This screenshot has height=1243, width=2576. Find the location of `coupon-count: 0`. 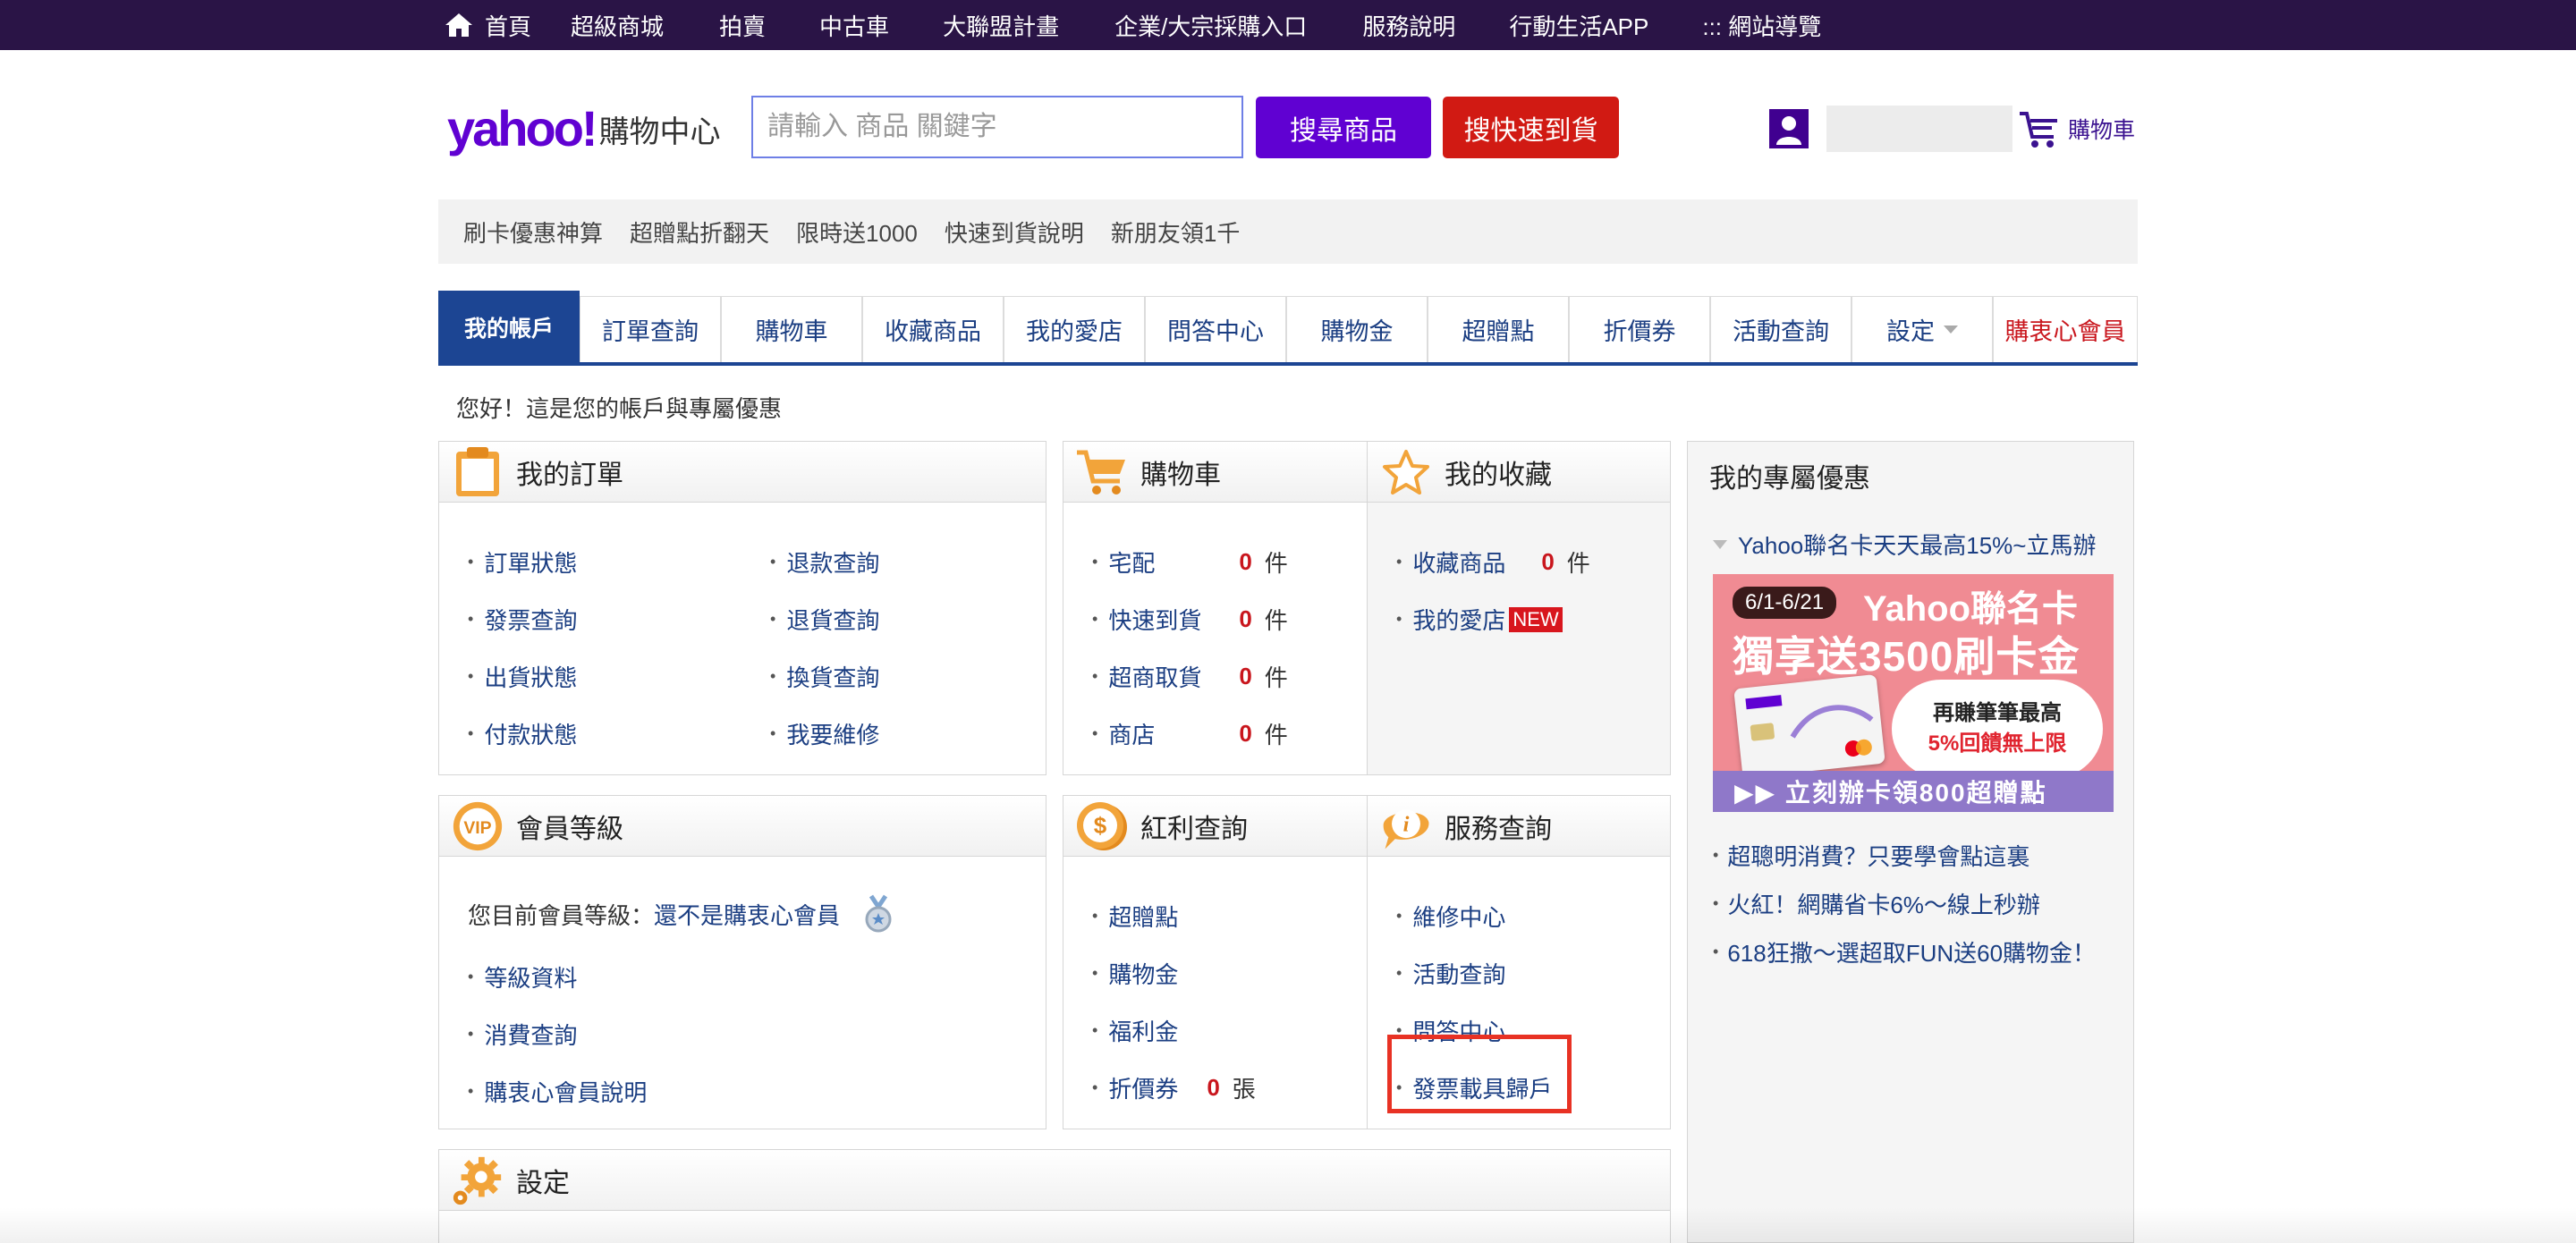

coupon-count: 0 is located at coordinates (1213, 1087).